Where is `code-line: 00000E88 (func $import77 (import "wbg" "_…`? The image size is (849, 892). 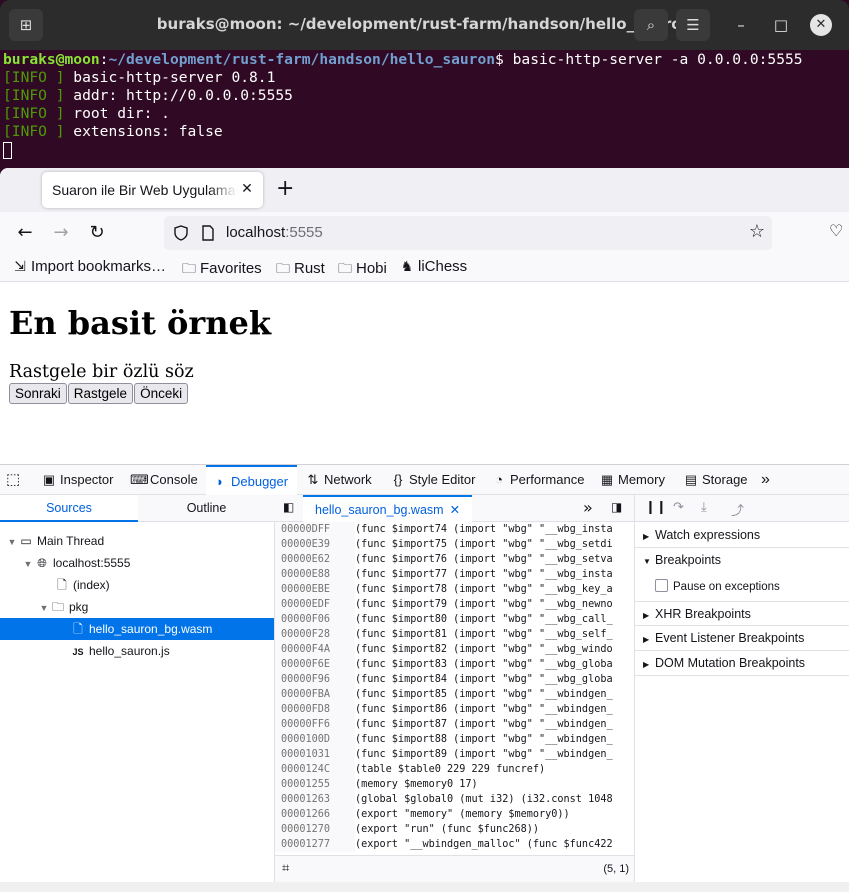
code-line: 00000E88 (func $import77 (import "wbg" "_… is located at coordinates (454, 574).